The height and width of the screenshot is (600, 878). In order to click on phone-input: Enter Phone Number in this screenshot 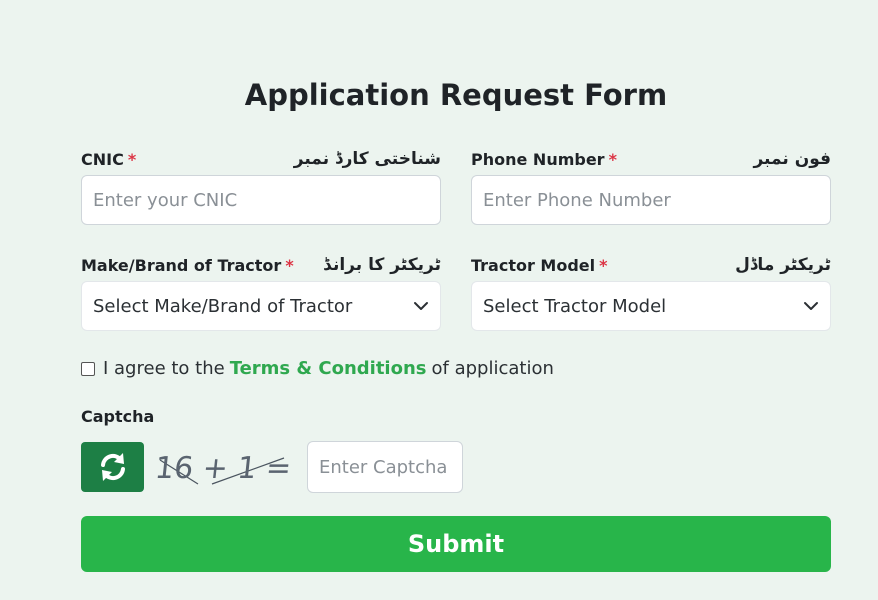, I will do `click(651, 200)`.